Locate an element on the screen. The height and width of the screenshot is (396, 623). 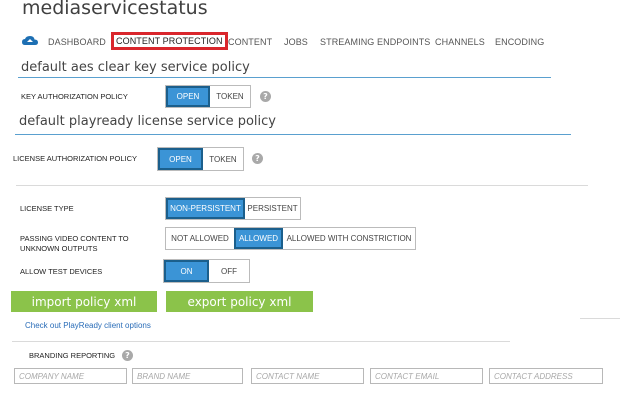
tab-channels: CHANNELS is located at coordinates (460, 42).